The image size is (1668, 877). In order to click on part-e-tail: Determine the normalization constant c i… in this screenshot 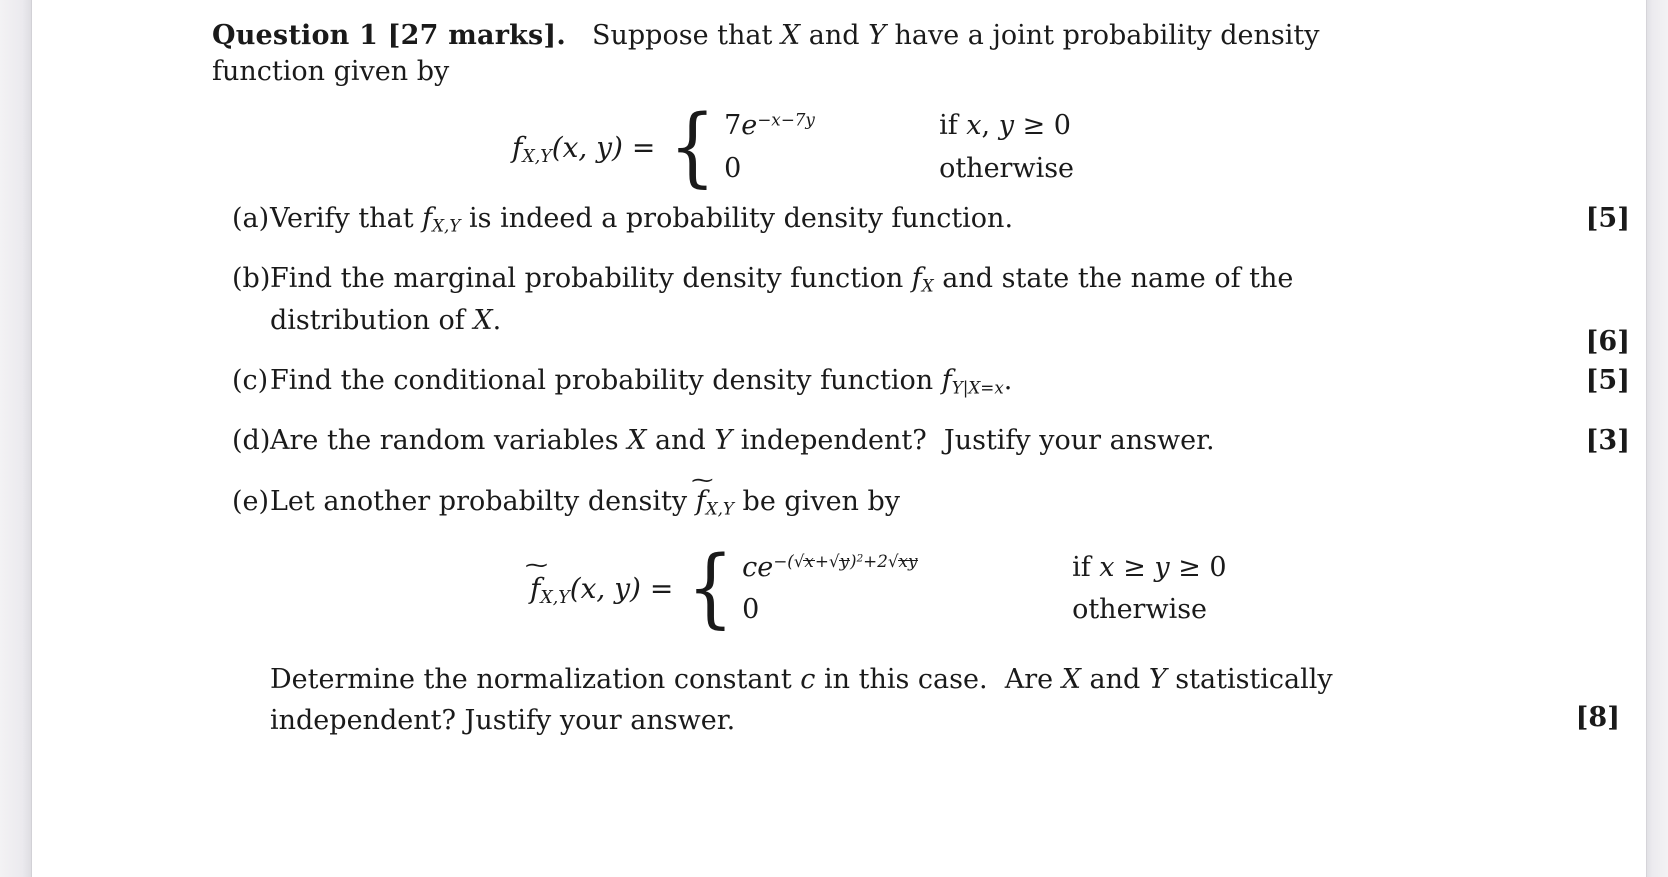, I will do `click(945, 700)`.